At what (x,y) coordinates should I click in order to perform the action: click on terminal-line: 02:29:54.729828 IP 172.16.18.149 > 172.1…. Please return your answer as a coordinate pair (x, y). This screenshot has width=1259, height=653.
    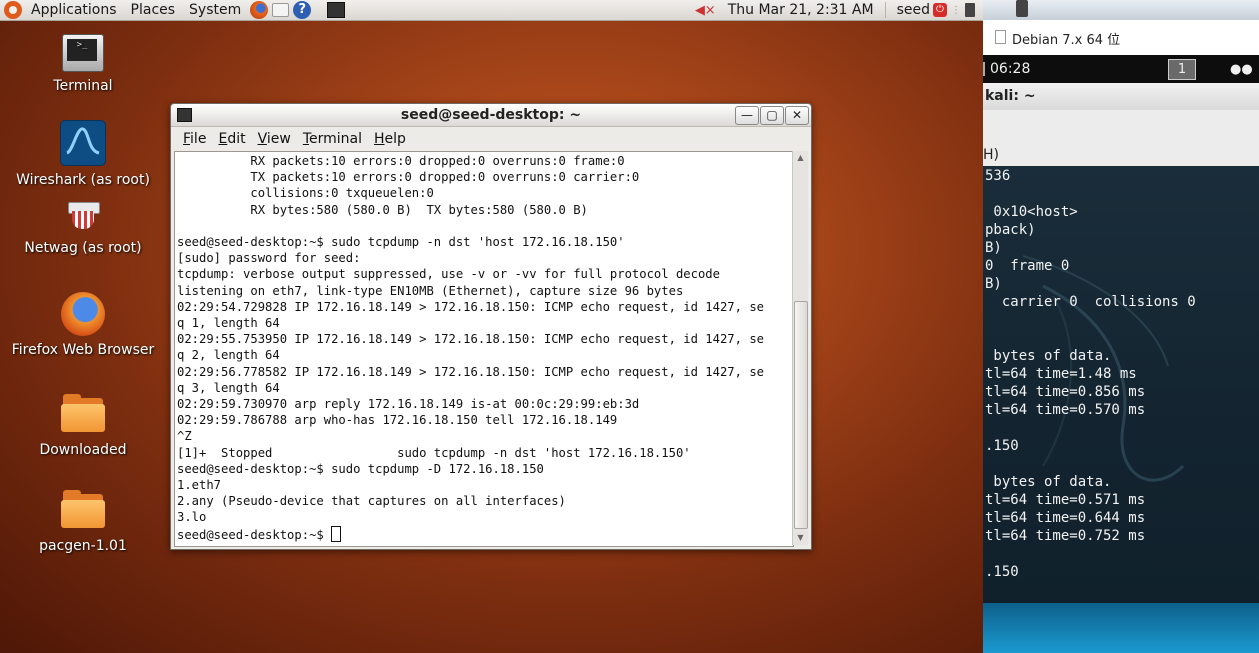
    Looking at the image, I should click on (470, 306).